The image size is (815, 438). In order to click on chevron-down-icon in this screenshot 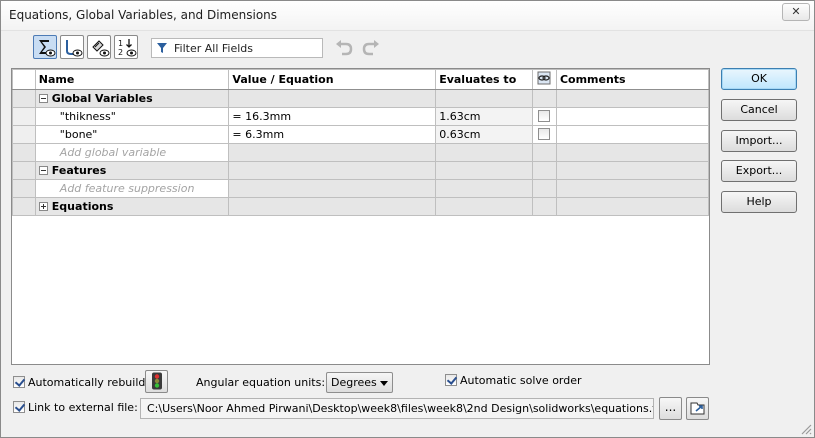, I will do `click(384, 383)`.